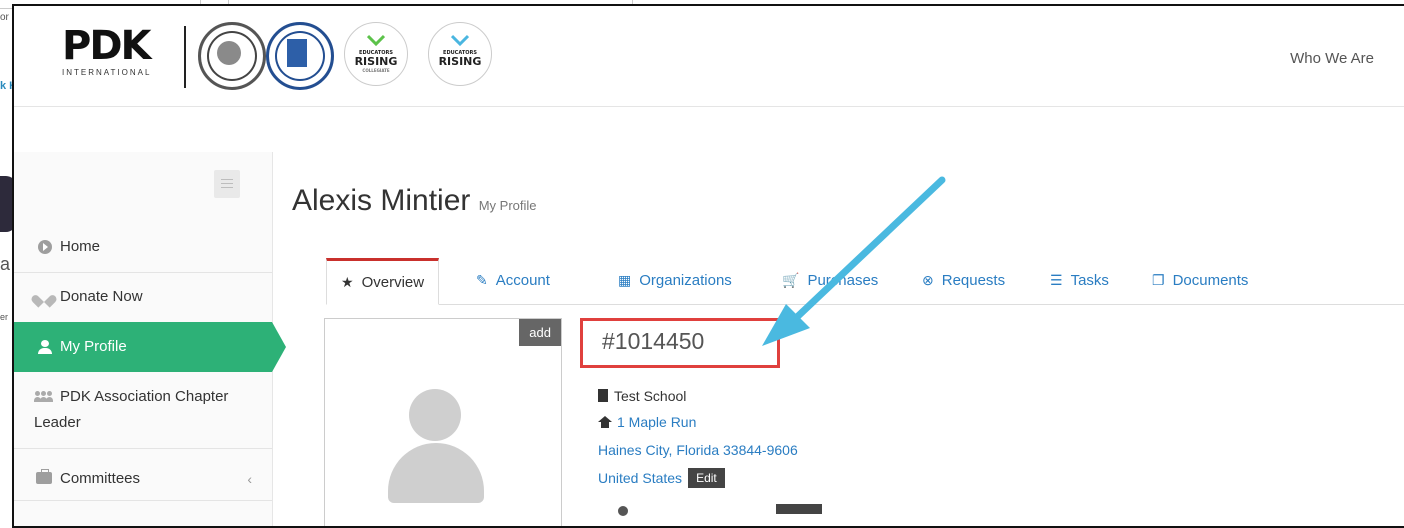 This screenshot has height=528, width=1404. I want to click on background-fragment: a, so click(5, 264).